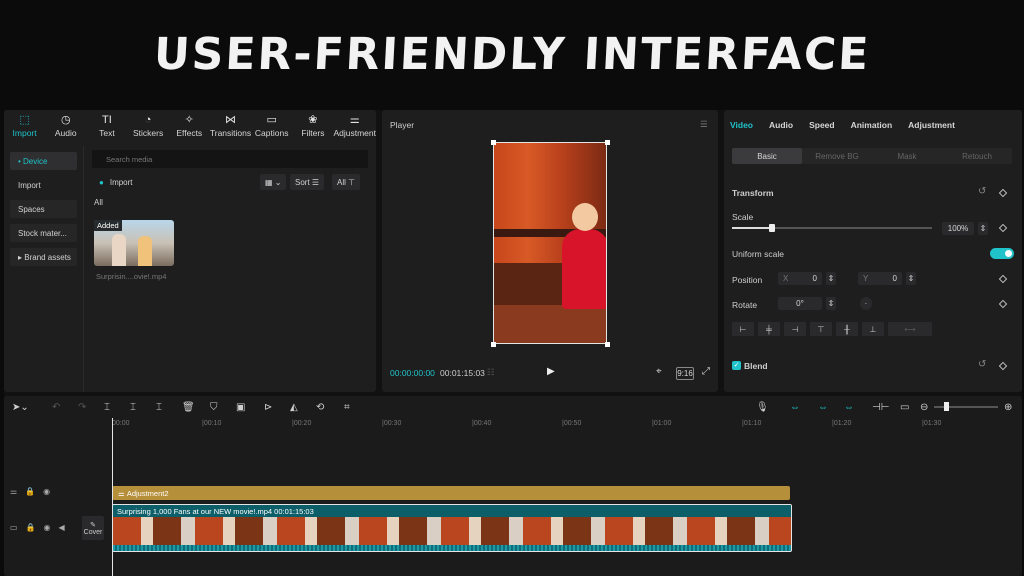 This screenshot has width=1024, height=576. I want to click on sidebar-item-import: Import, so click(43, 185).